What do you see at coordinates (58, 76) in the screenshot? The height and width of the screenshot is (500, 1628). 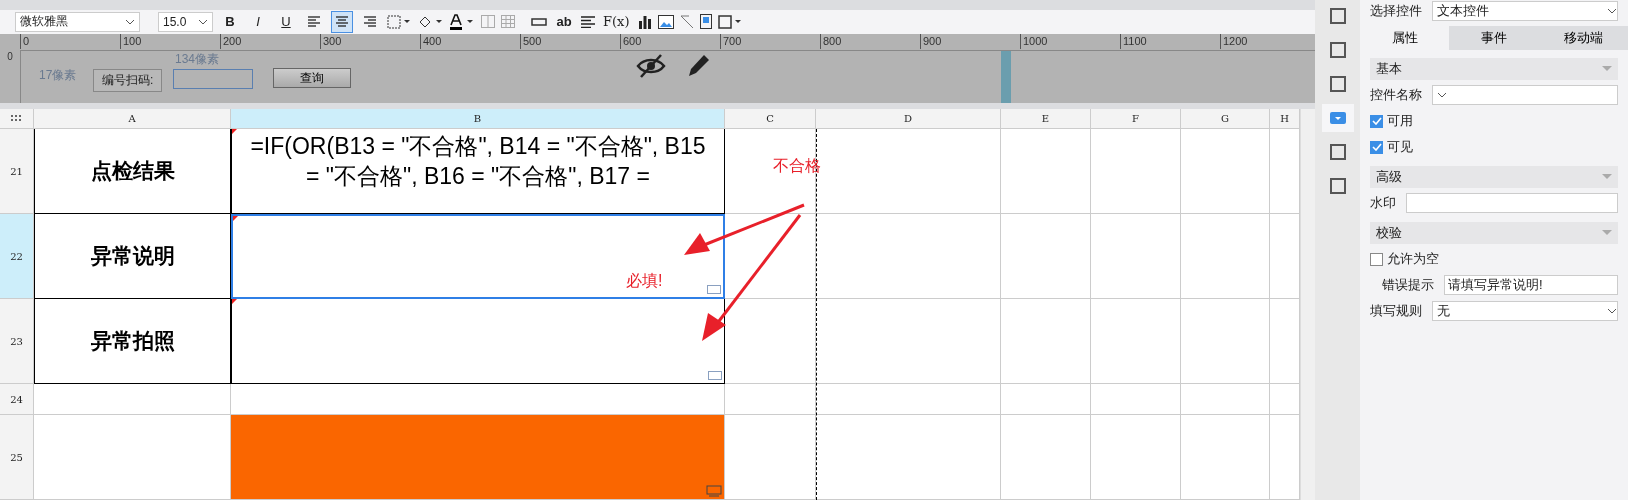 I see `height-hint: 17像素` at bounding box center [58, 76].